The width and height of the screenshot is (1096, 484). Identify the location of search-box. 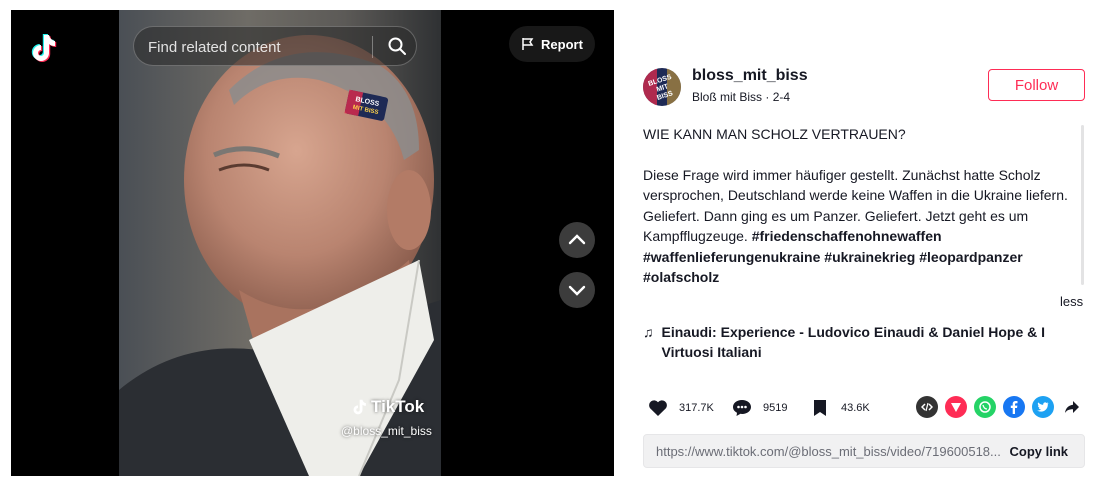
(275, 46).